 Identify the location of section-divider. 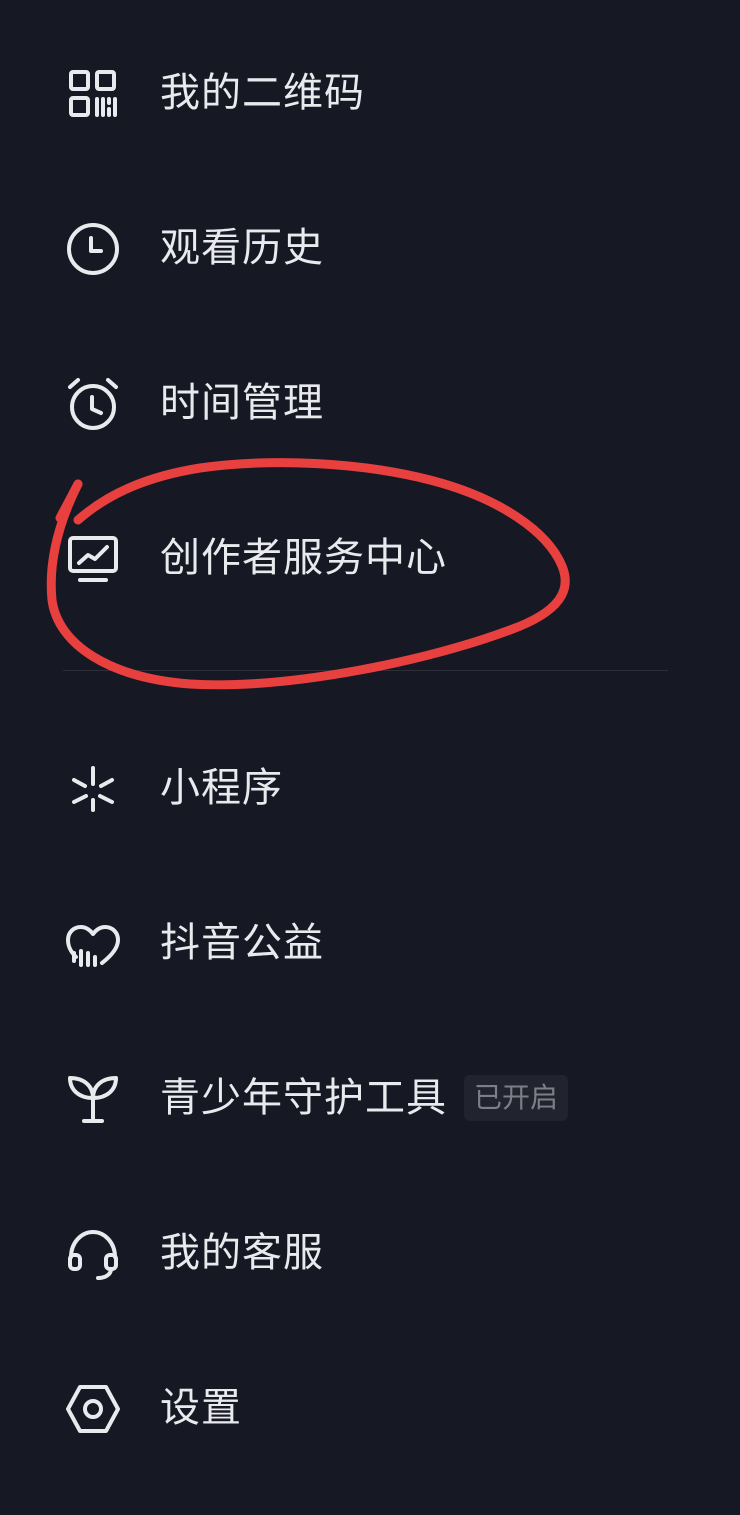
(365, 670).